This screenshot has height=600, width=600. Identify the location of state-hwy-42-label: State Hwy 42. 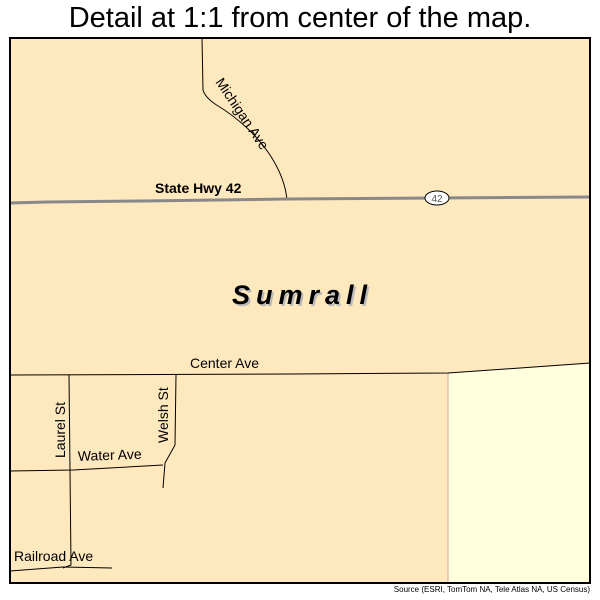
(198, 188).